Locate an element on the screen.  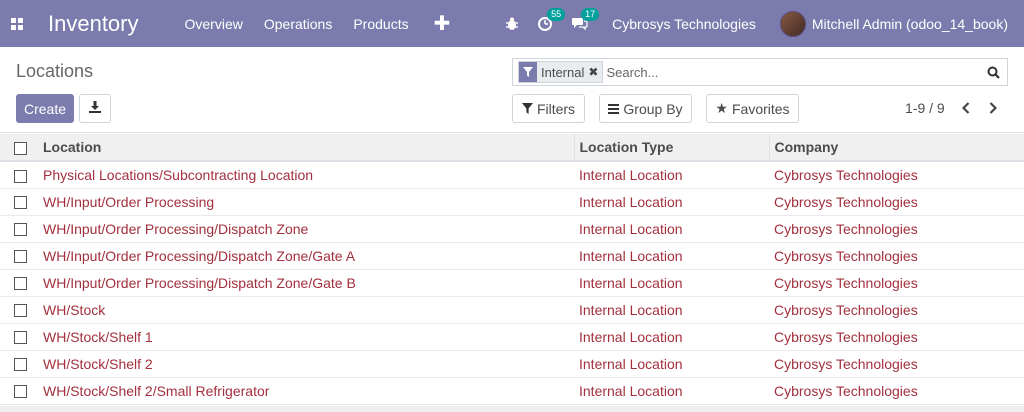
select-all-checkbox is located at coordinates (20, 148).